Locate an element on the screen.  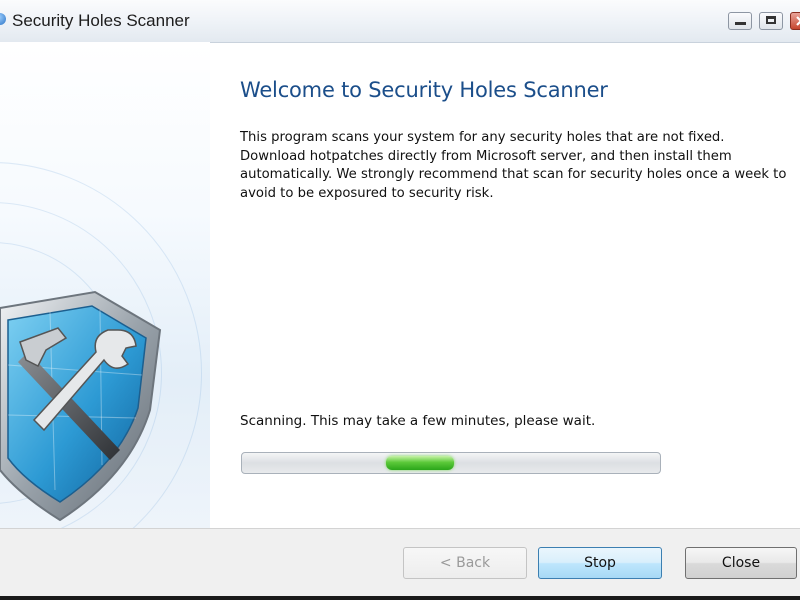
close-icon is located at coordinates (798, 21).